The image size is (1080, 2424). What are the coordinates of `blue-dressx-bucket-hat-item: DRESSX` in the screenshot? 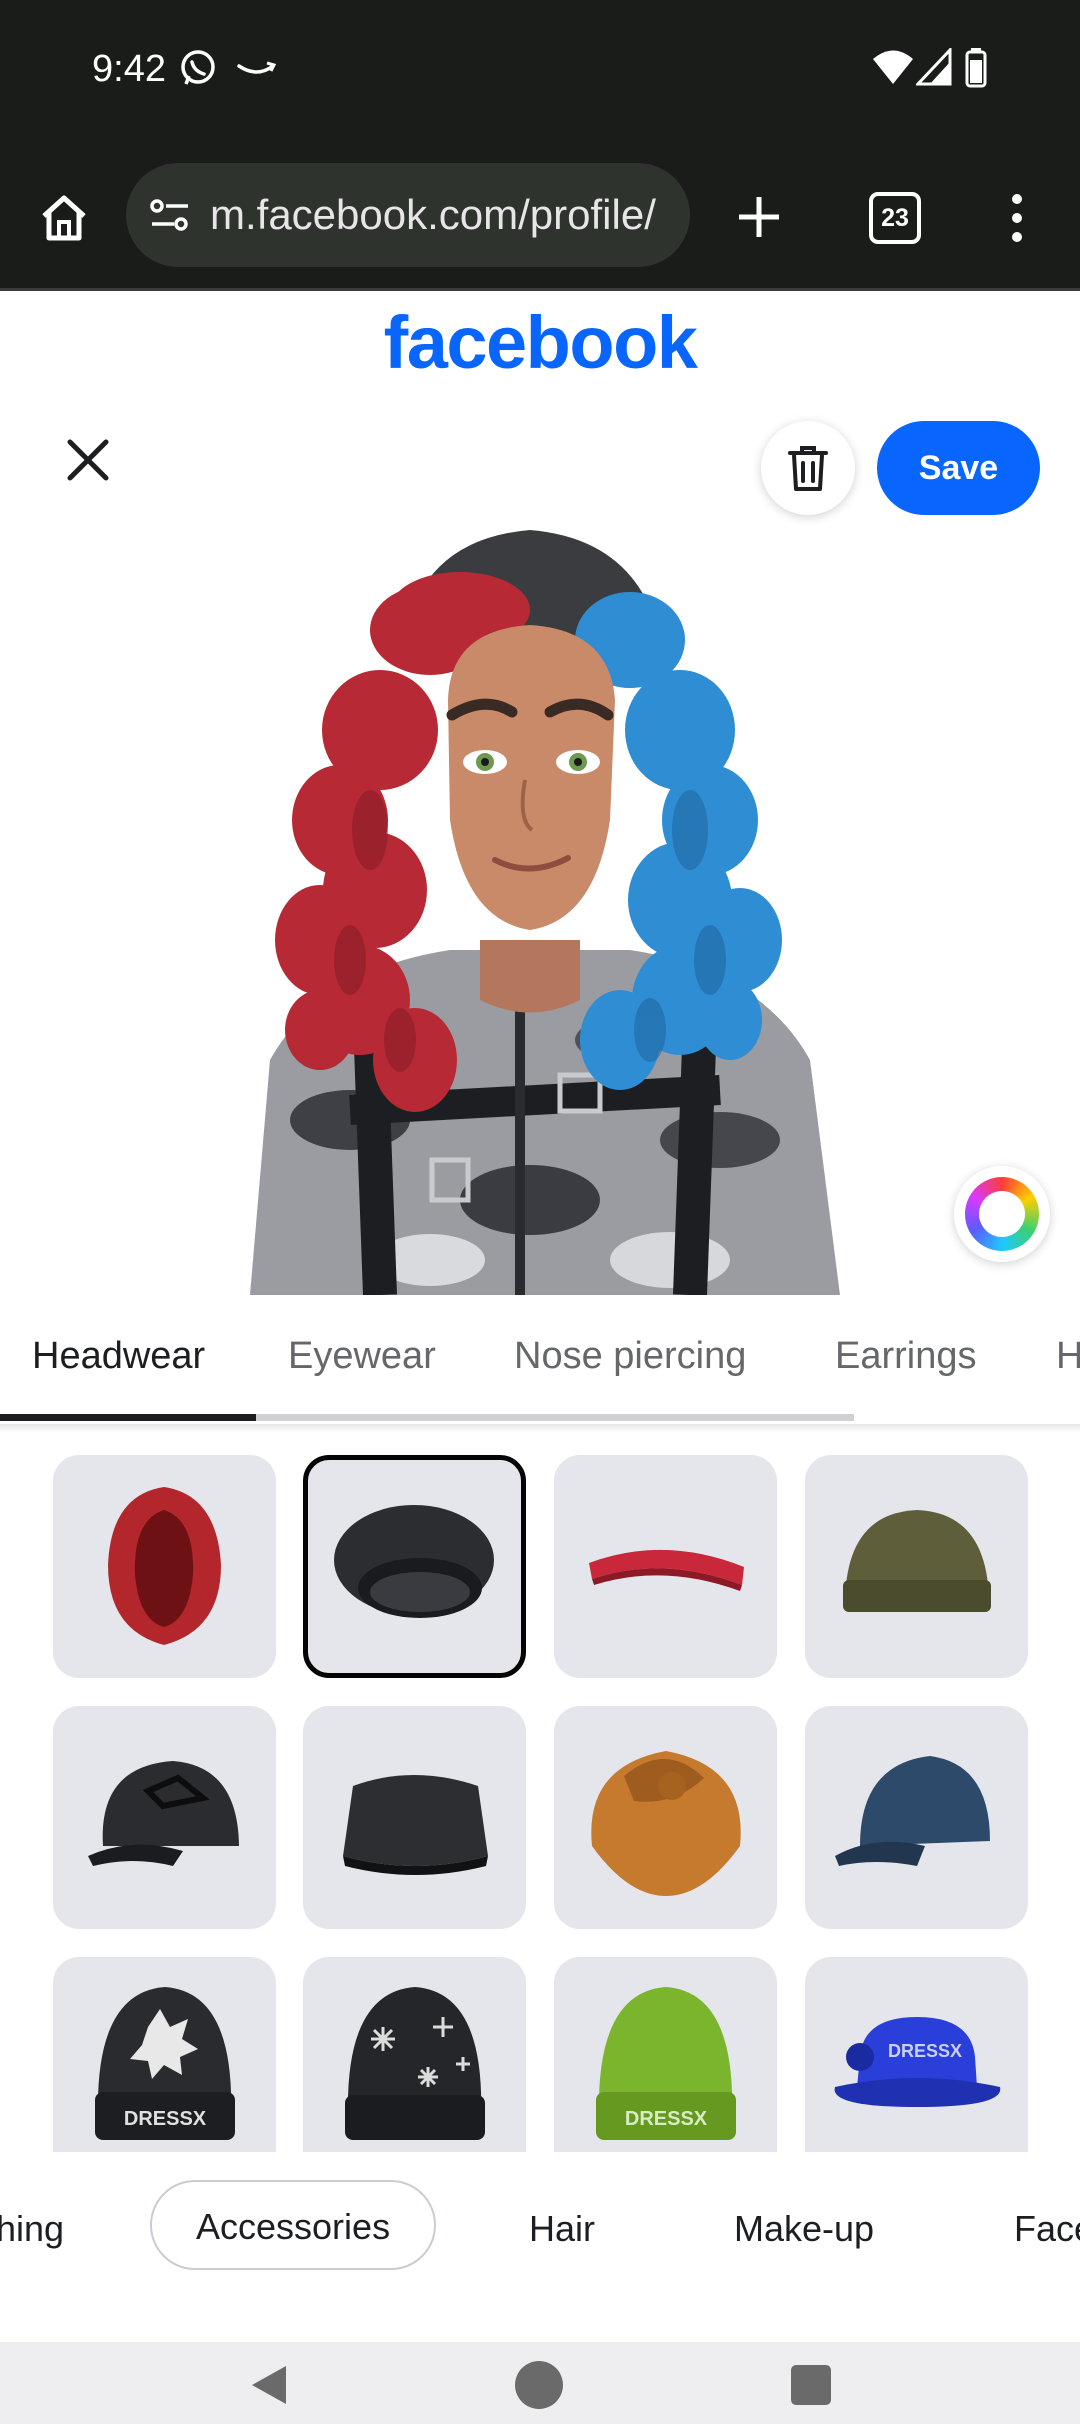 It's located at (917, 2062).